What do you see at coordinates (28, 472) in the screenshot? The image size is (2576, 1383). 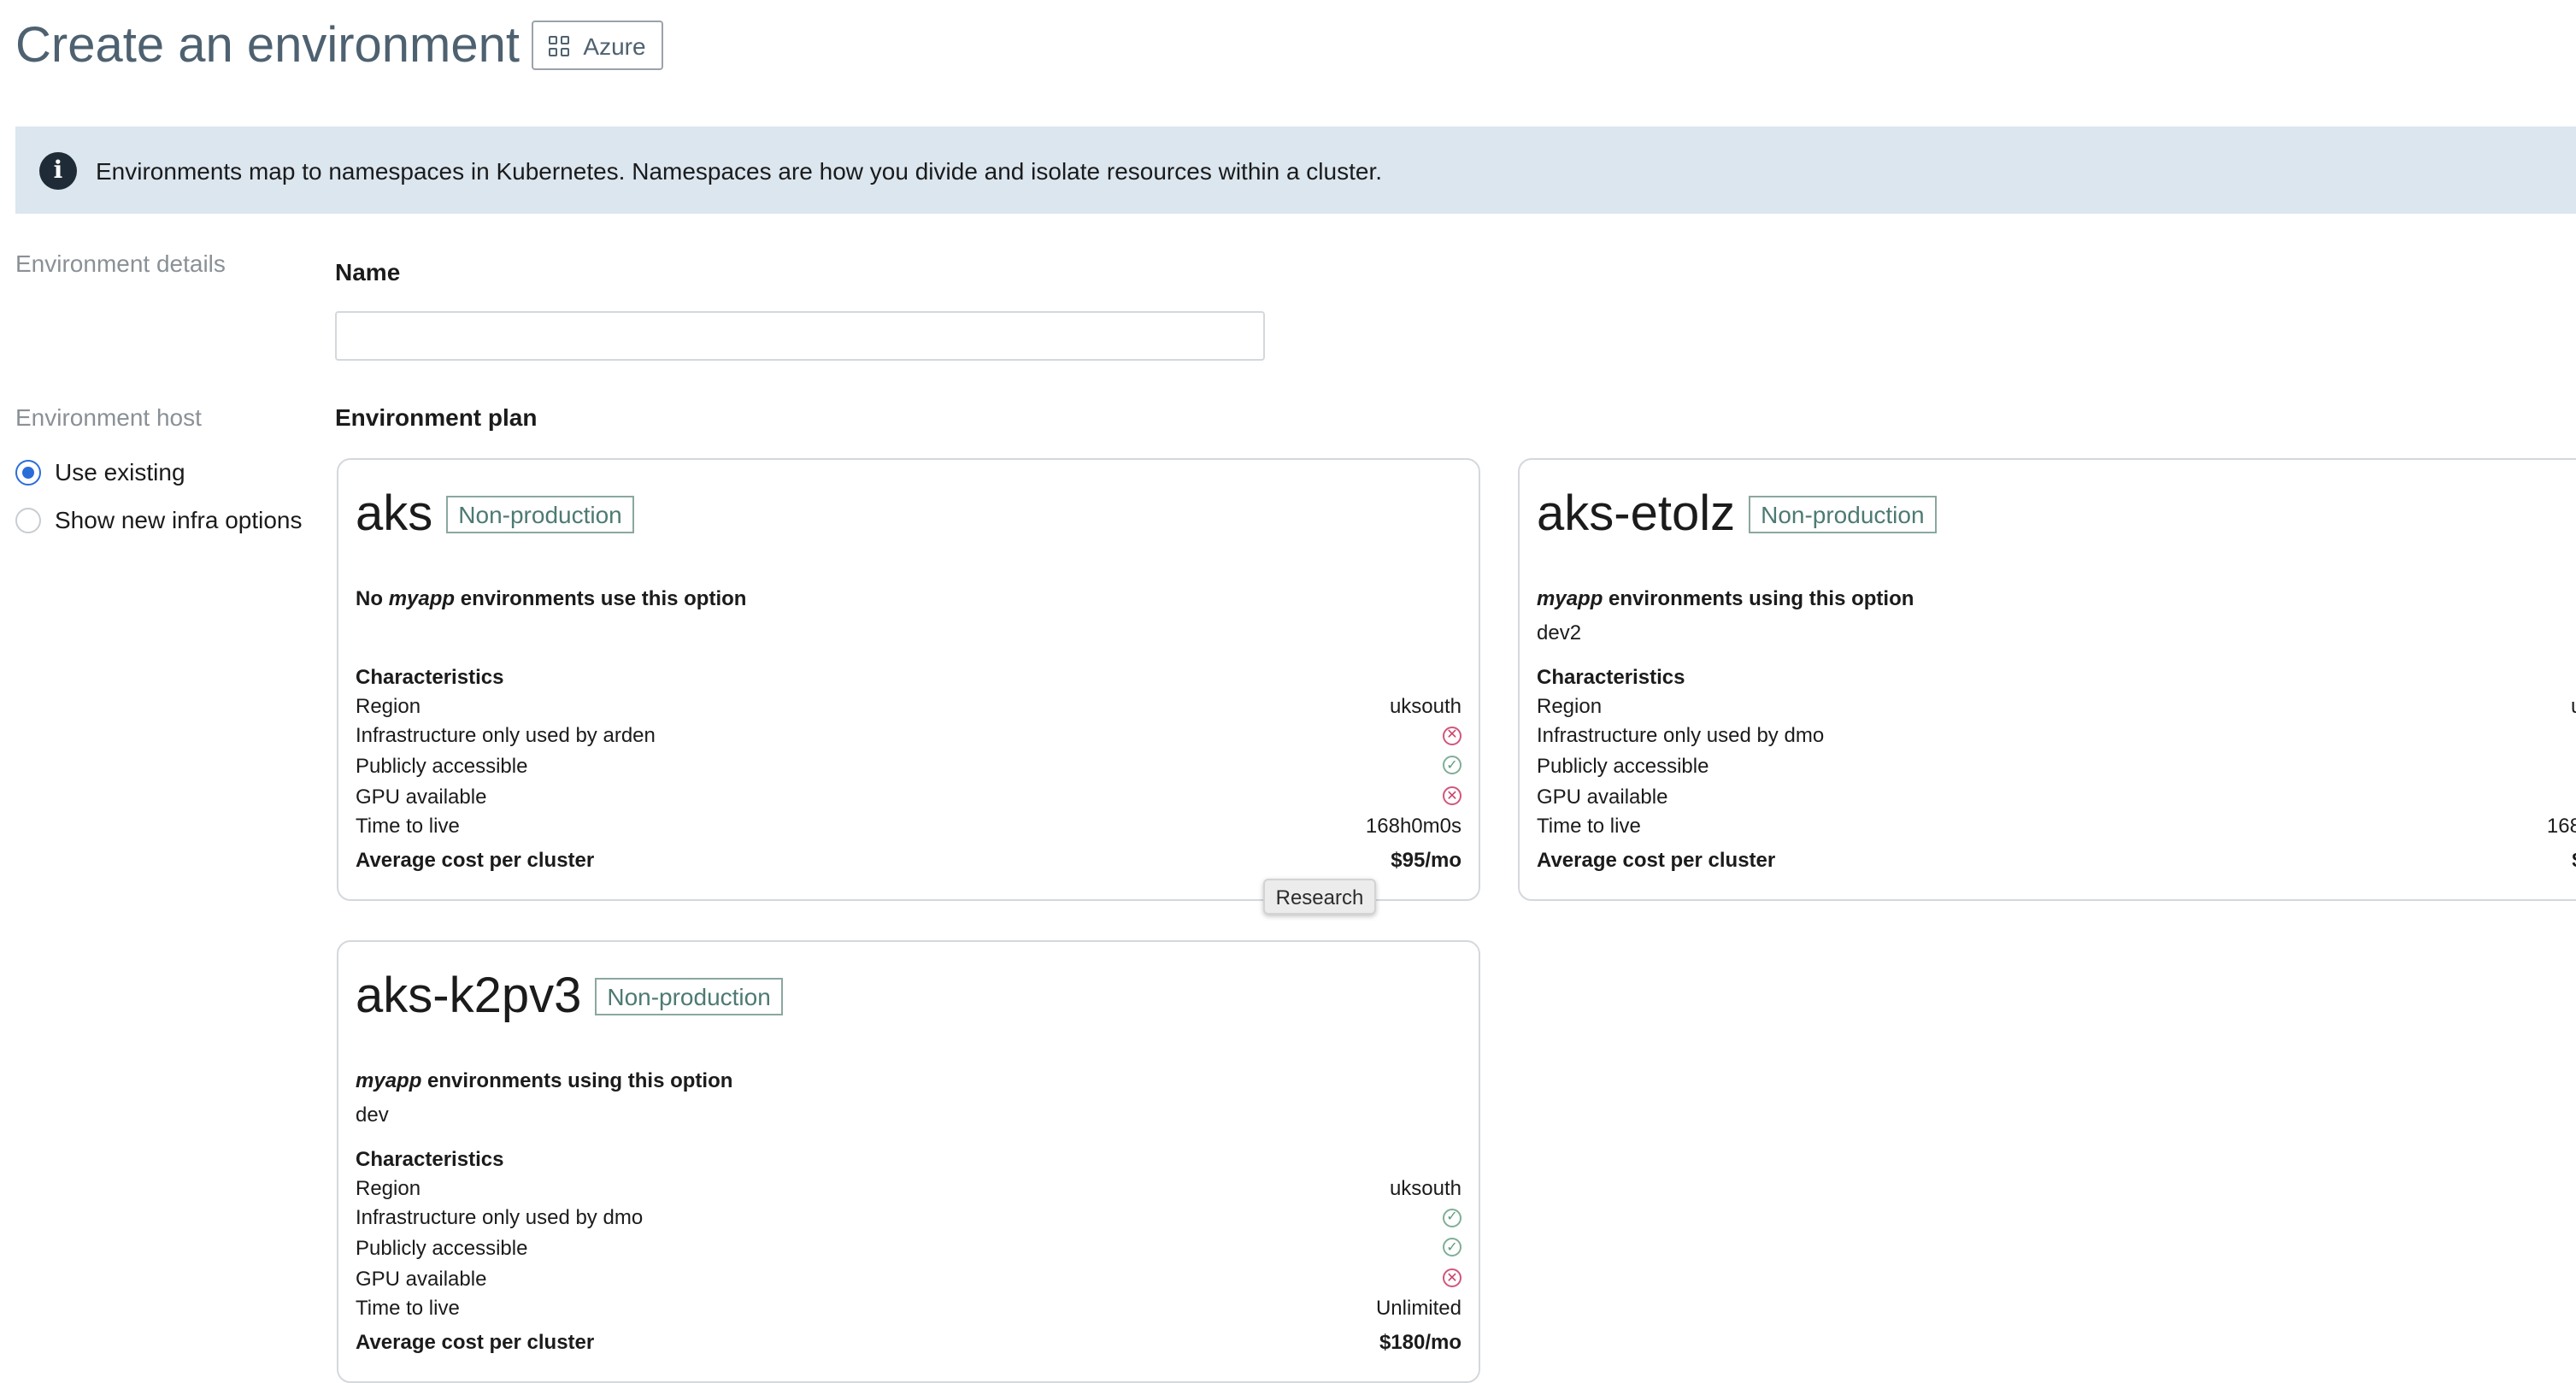 I see `radio-use-existing` at bounding box center [28, 472].